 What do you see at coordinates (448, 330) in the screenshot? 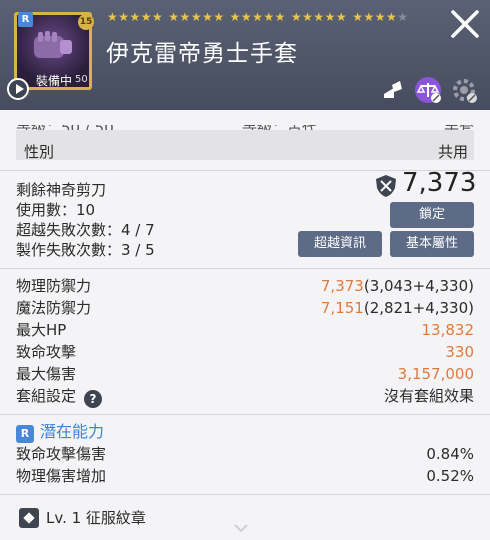
I see `stat-value: 13,832` at bounding box center [448, 330].